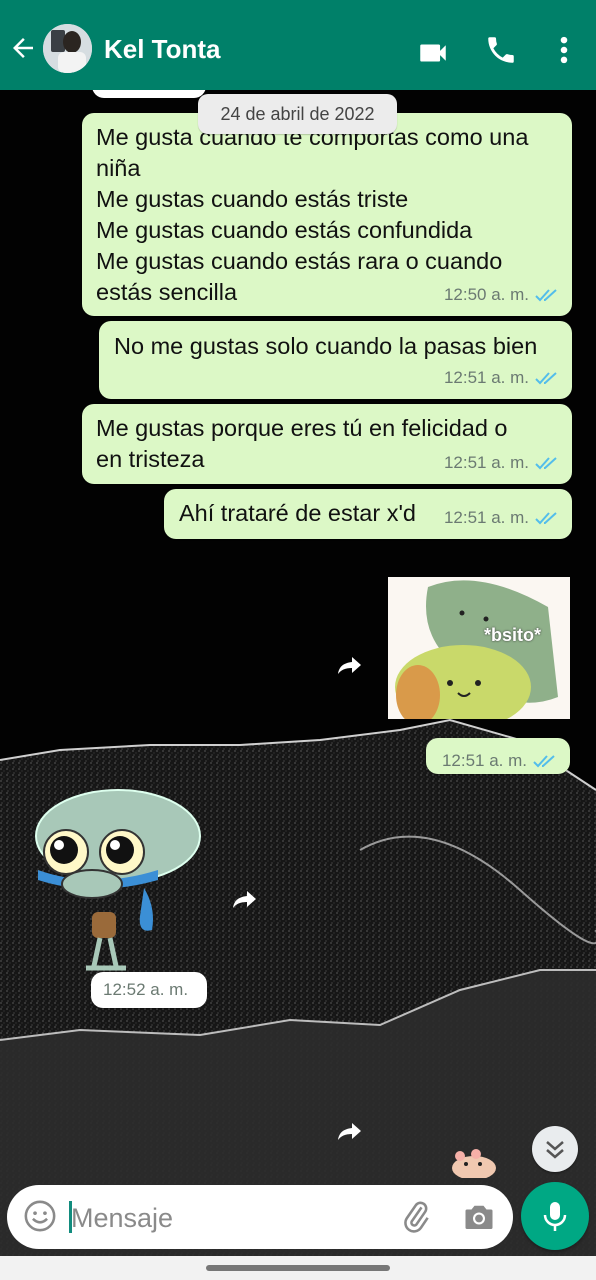 This screenshot has height=1280, width=596. I want to click on paperclip-icon, so click(416, 1217).